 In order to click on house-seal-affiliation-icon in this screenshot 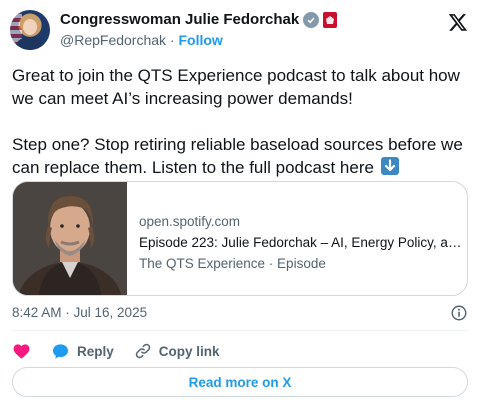, I will do `click(330, 19)`.